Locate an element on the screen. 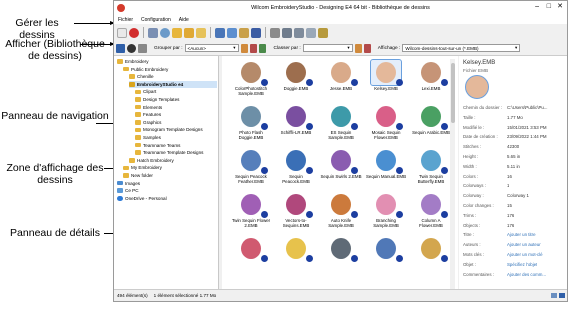  close-icon: ✕ is located at coordinates (560, 7).